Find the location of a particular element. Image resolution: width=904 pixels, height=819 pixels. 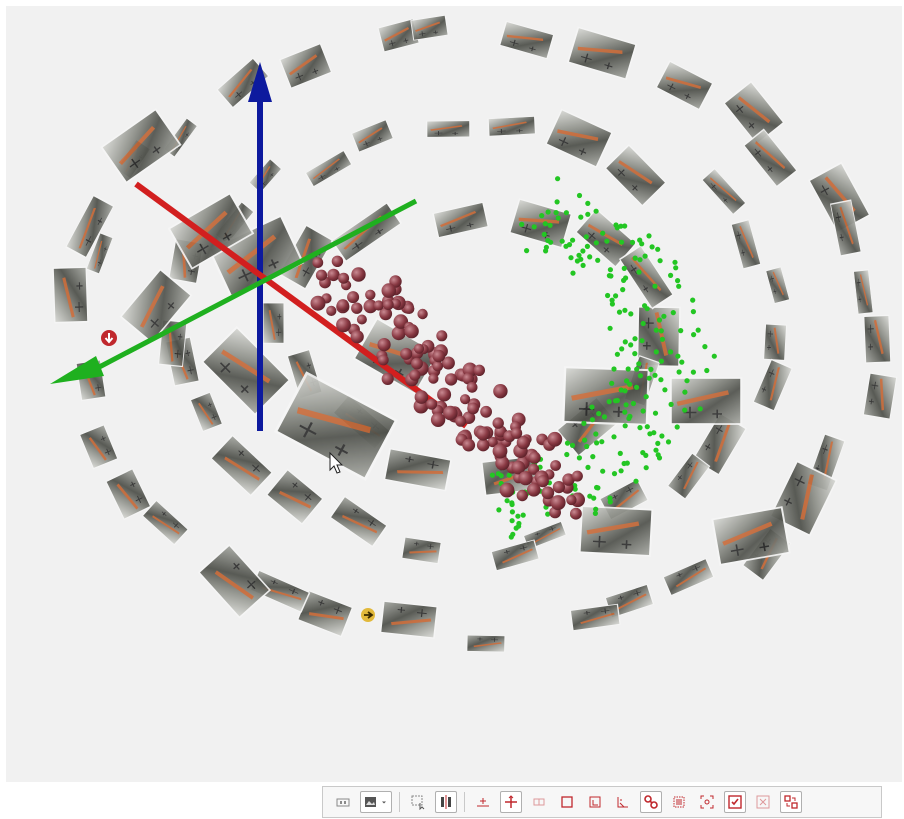

selection-tool-button is located at coordinates (418, 802).